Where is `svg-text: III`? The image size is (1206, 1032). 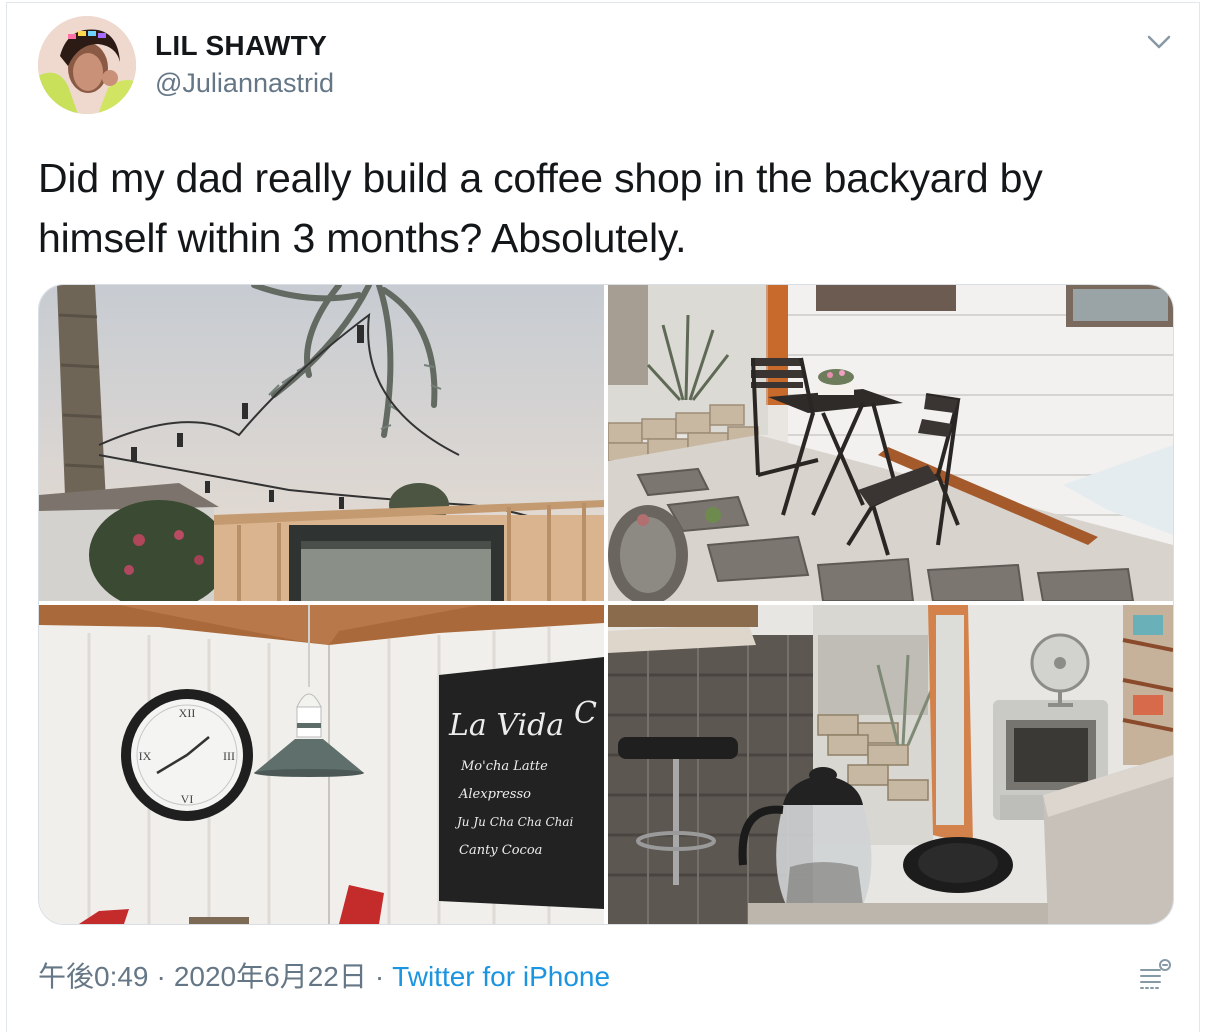 svg-text: III is located at coordinates (229, 756).